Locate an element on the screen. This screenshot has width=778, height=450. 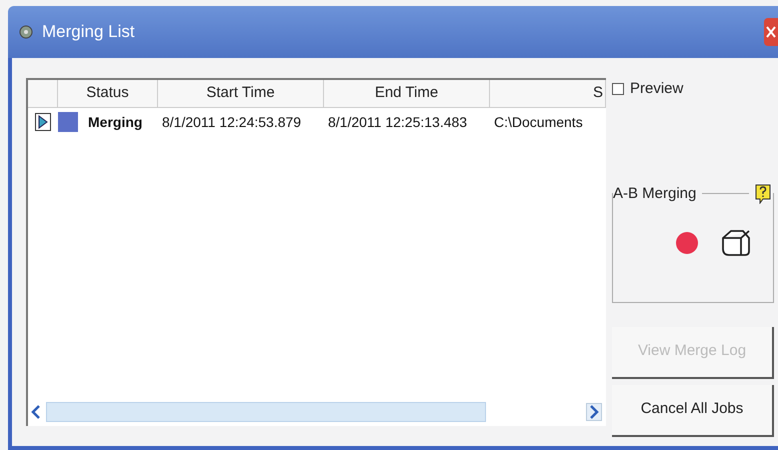
column-header: S is located at coordinates (548, 93).